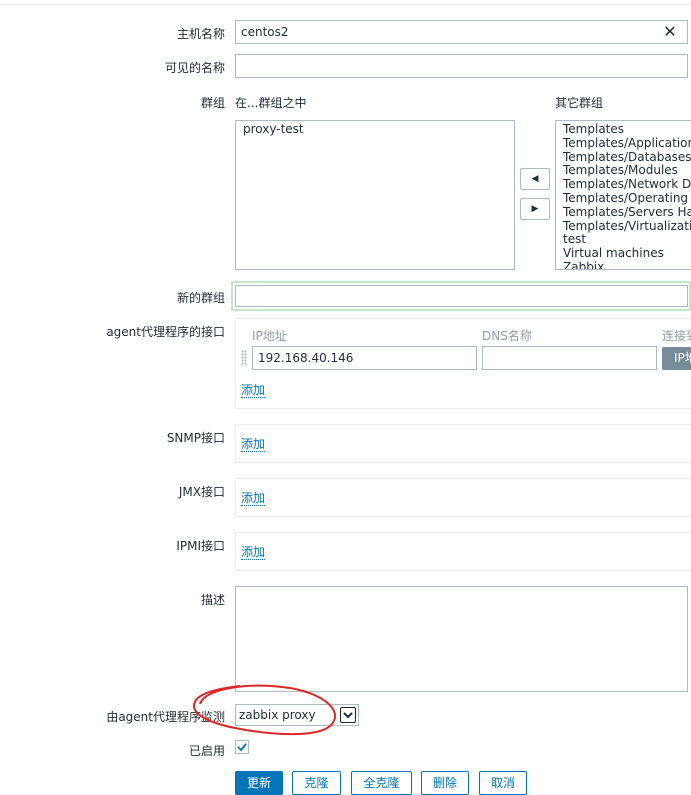 The height and width of the screenshot is (795, 691). Describe the element at coordinates (212, 600) in the screenshot. I see `description-label: 描述` at that location.